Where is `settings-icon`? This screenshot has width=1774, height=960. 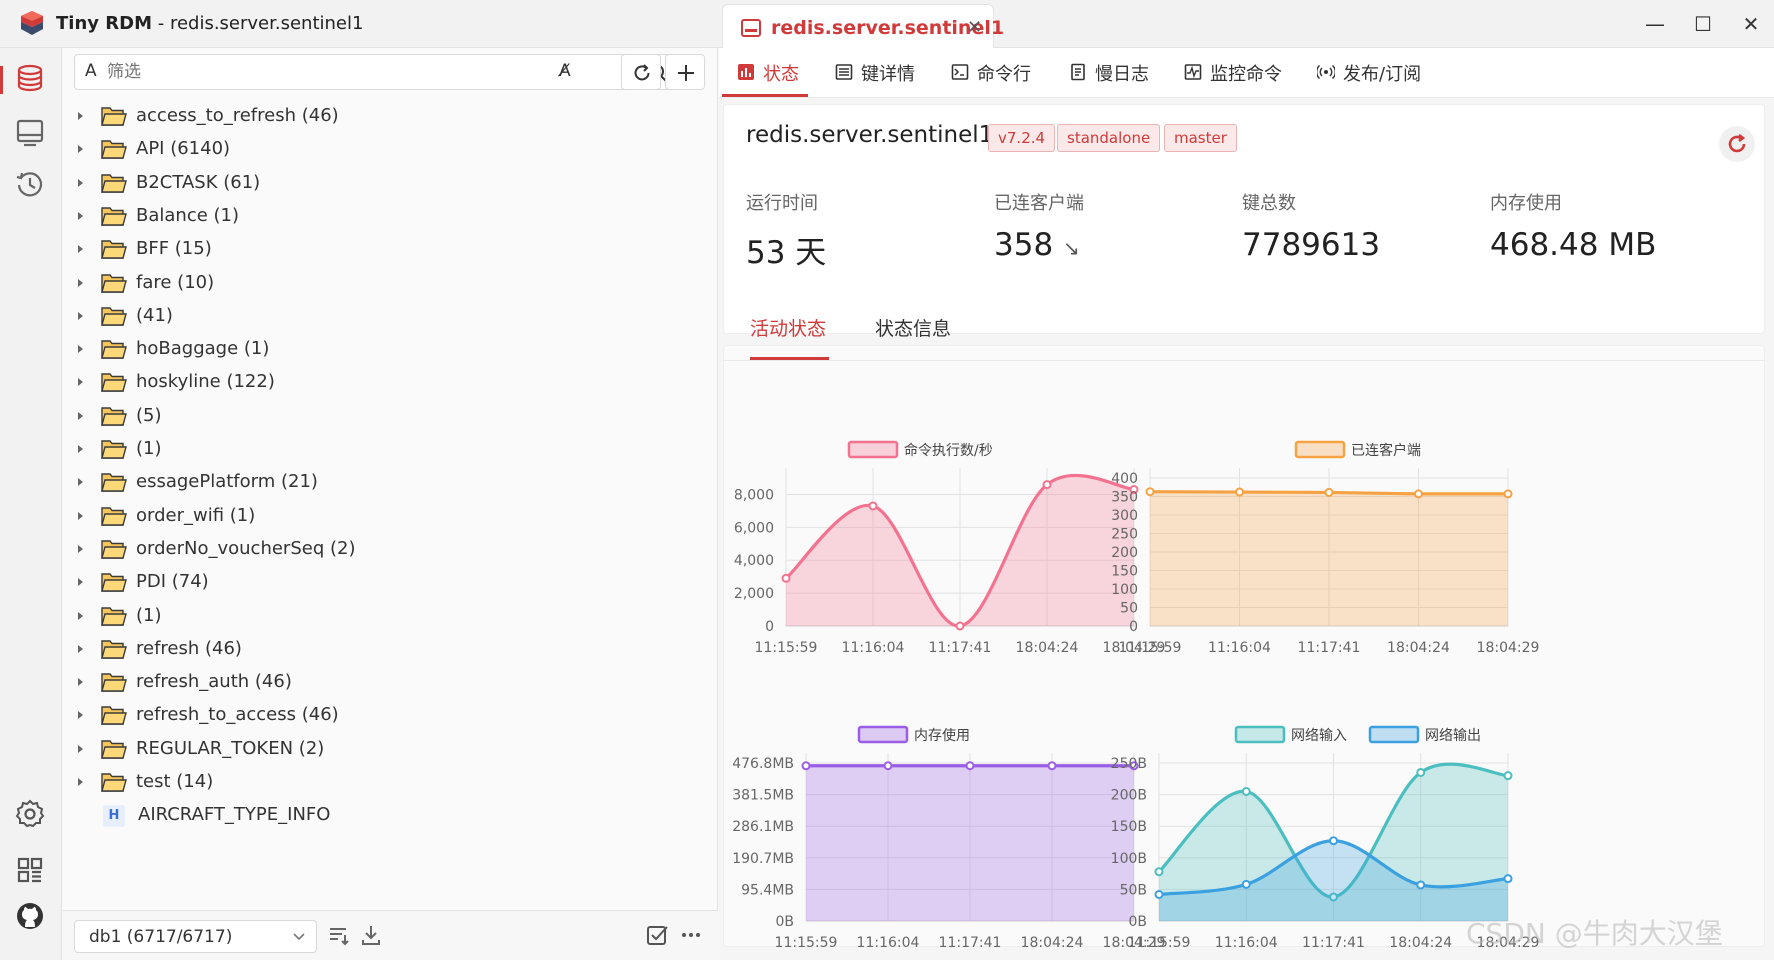 settings-icon is located at coordinates (30, 814).